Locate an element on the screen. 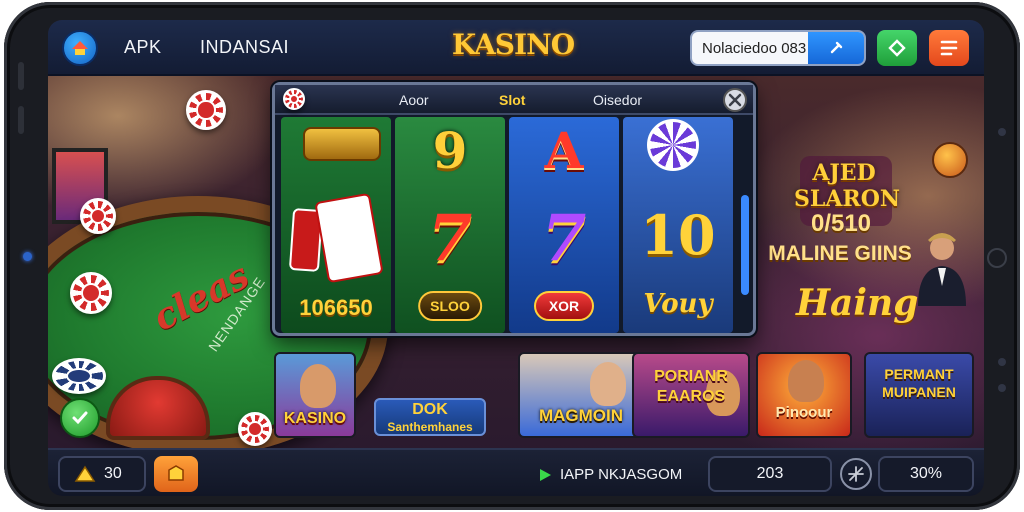 The image size is (1024, 512). tab-slot: Slot is located at coordinates (512, 100).